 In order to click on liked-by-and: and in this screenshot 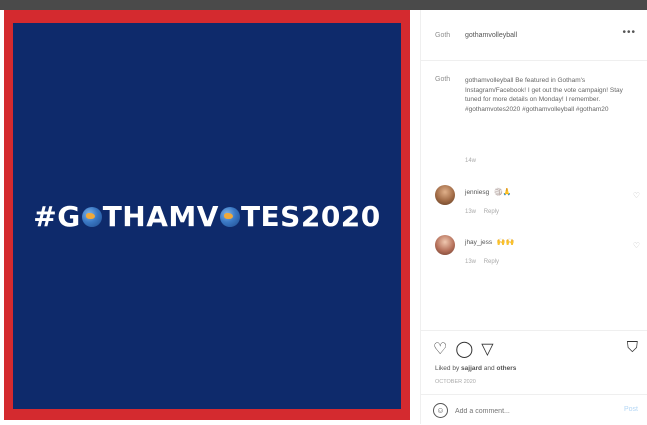, I will do `click(489, 368)`.